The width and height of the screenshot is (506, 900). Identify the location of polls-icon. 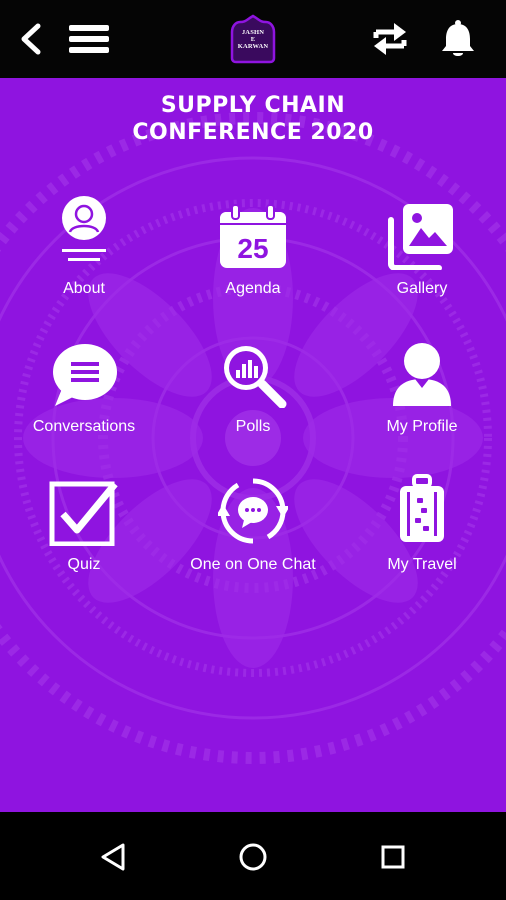
(255, 377).